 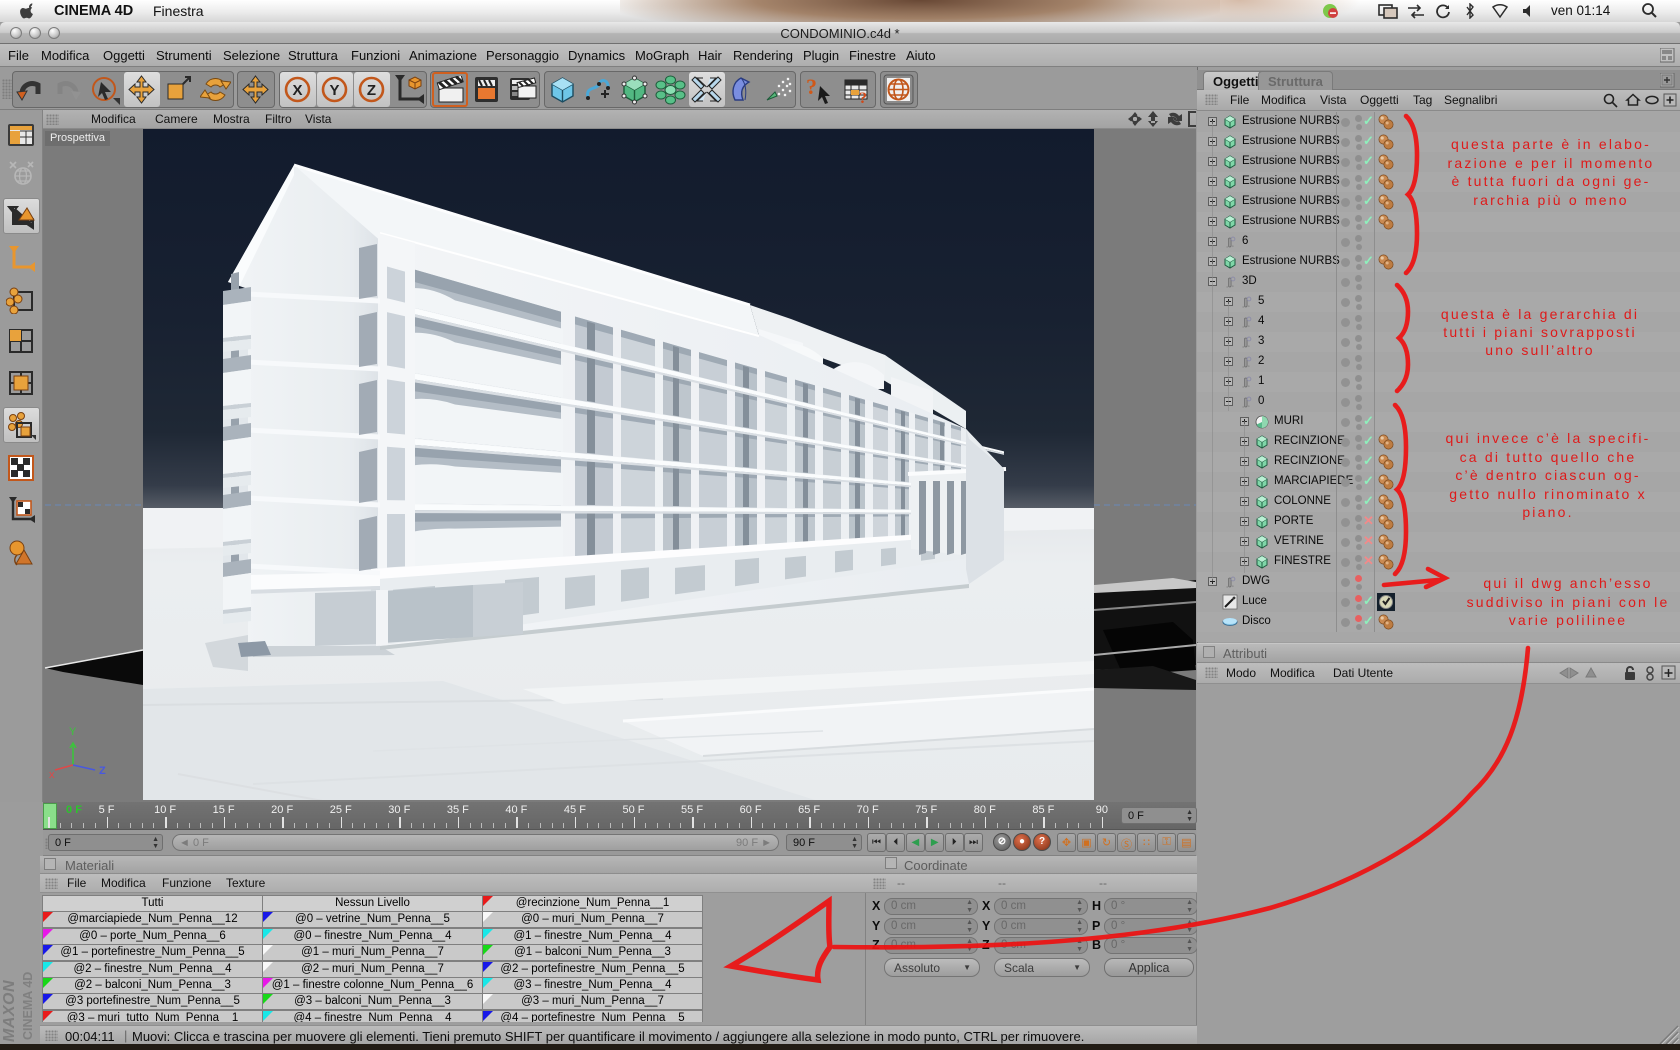 I want to click on svg-text: Z, so click(x=371, y=90).